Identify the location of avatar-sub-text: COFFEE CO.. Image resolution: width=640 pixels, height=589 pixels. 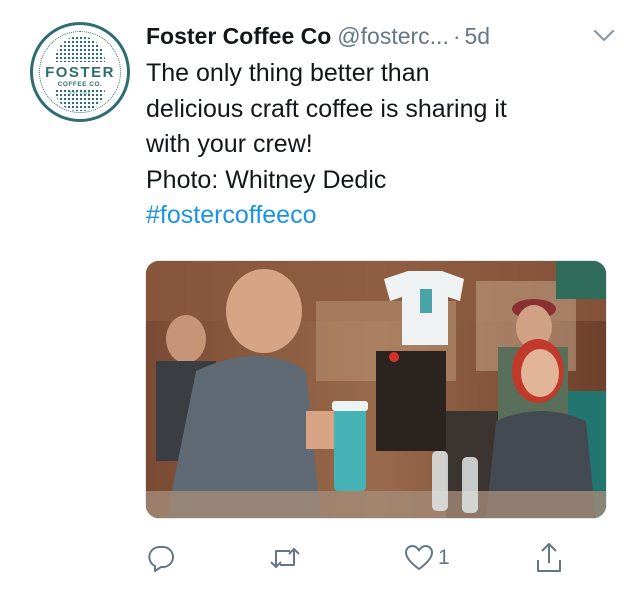
(80, 84).